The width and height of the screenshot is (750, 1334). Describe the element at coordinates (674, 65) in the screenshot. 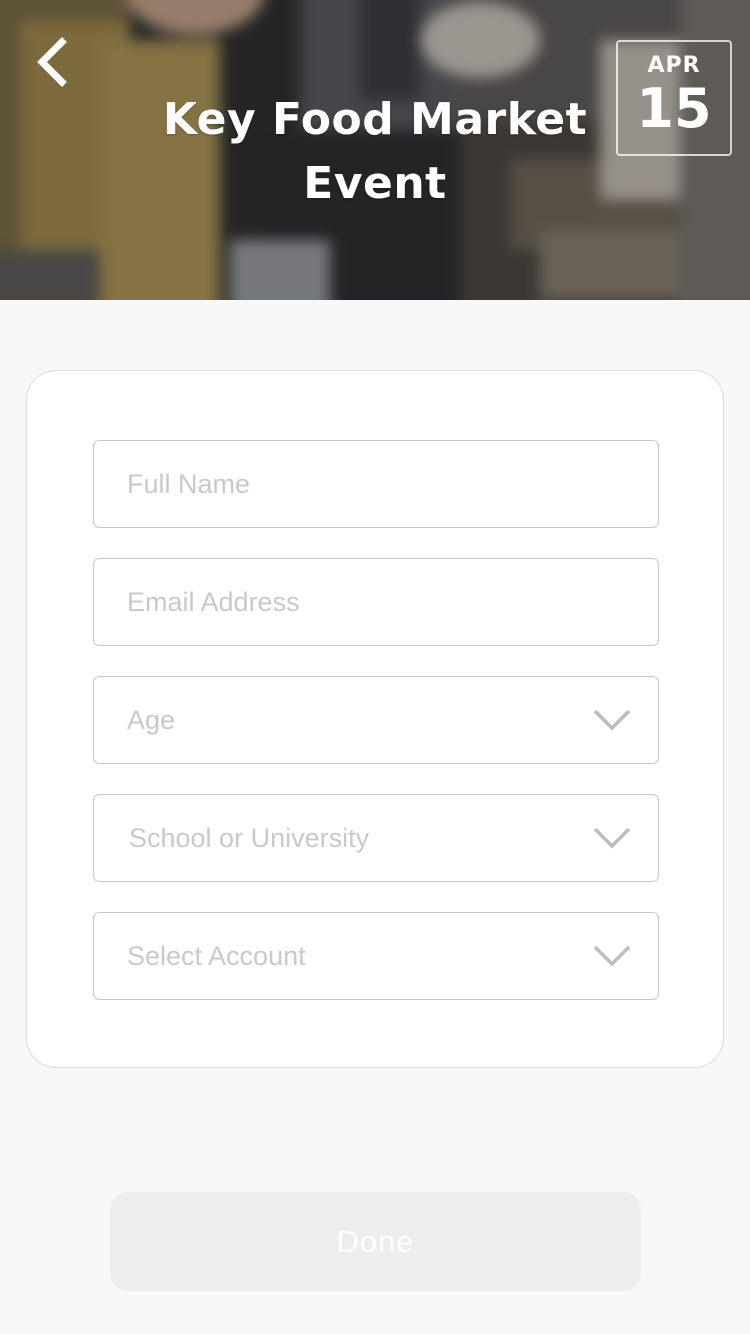

I see `event-date-month: APR` at that location.